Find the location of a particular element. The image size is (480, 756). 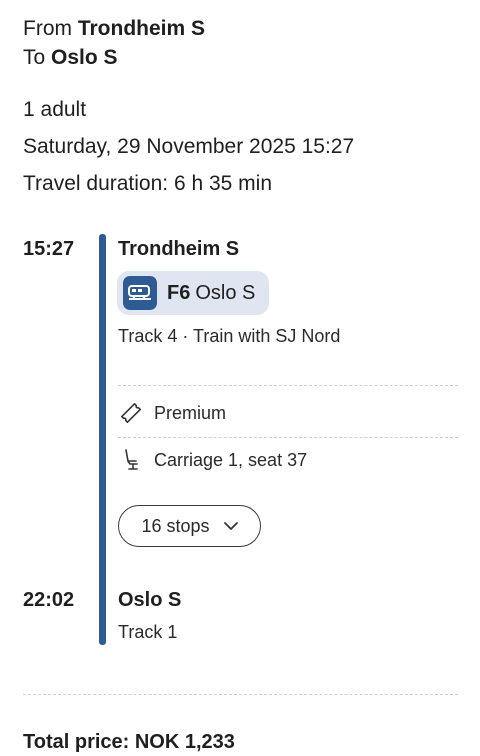

route-from: From Trondheim S is located at coordinates (114, 29).